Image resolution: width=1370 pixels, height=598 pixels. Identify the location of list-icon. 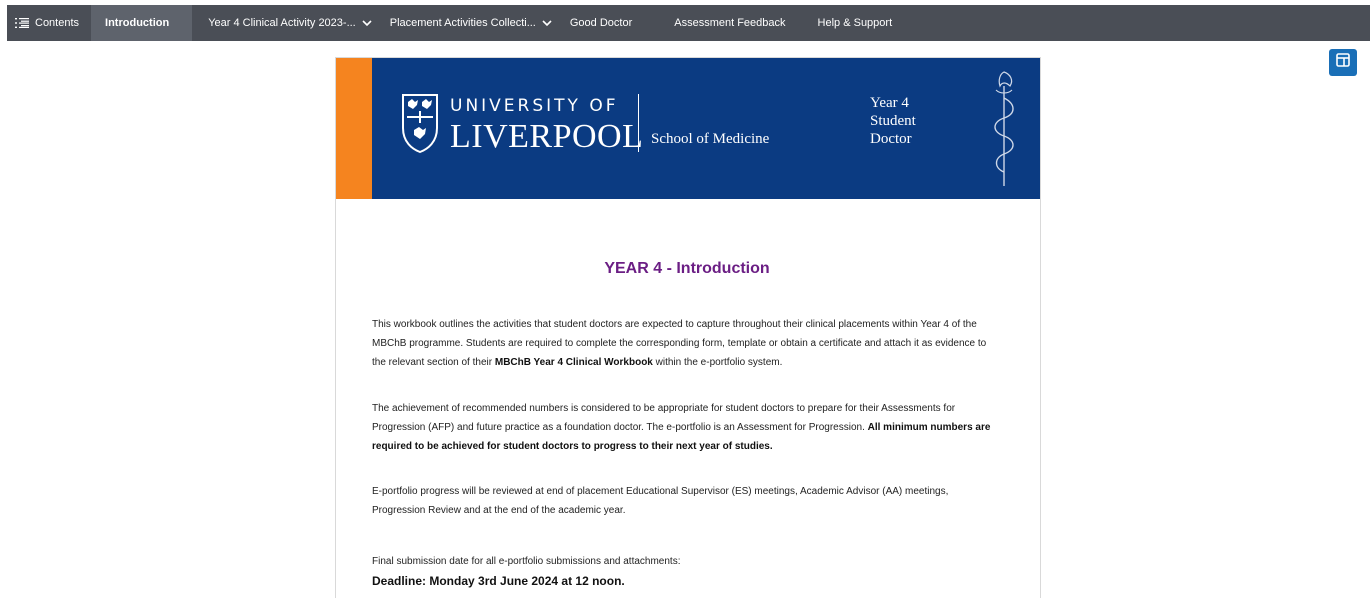
(22, 23).